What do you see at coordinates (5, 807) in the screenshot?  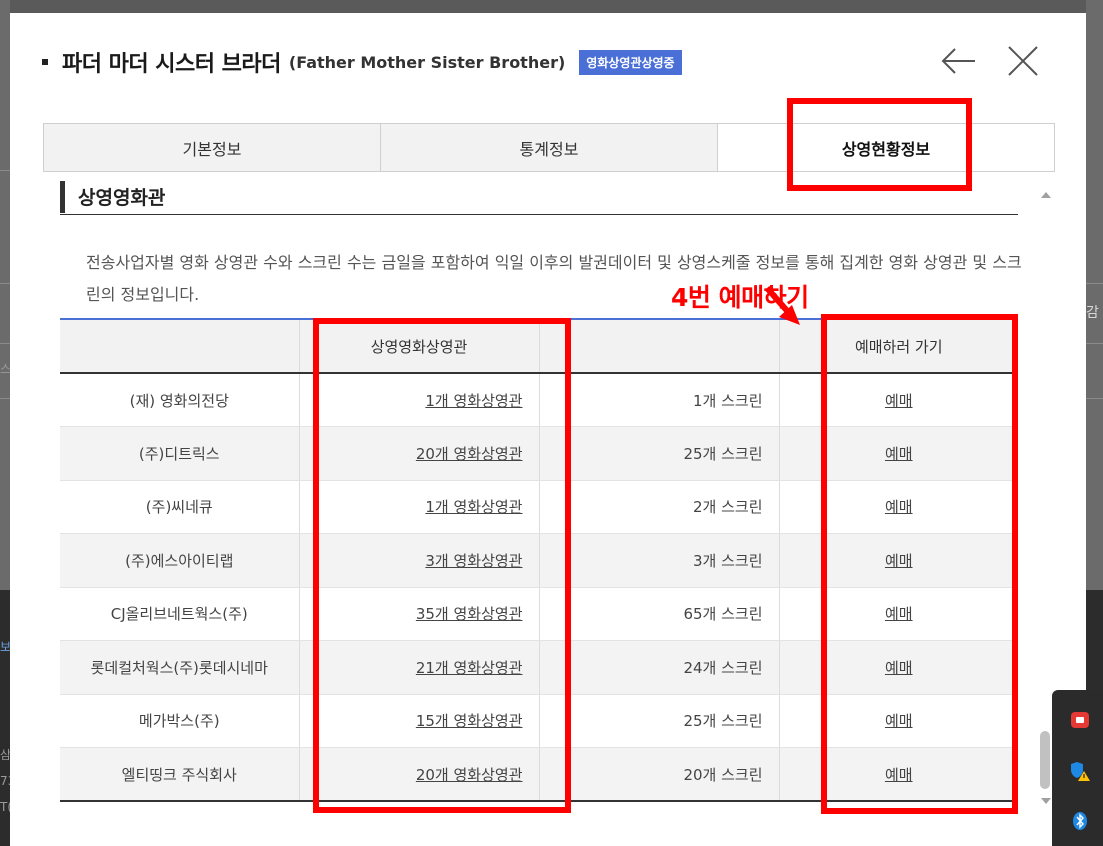 I see `background-text: T(` at bounding box center [5, 807].